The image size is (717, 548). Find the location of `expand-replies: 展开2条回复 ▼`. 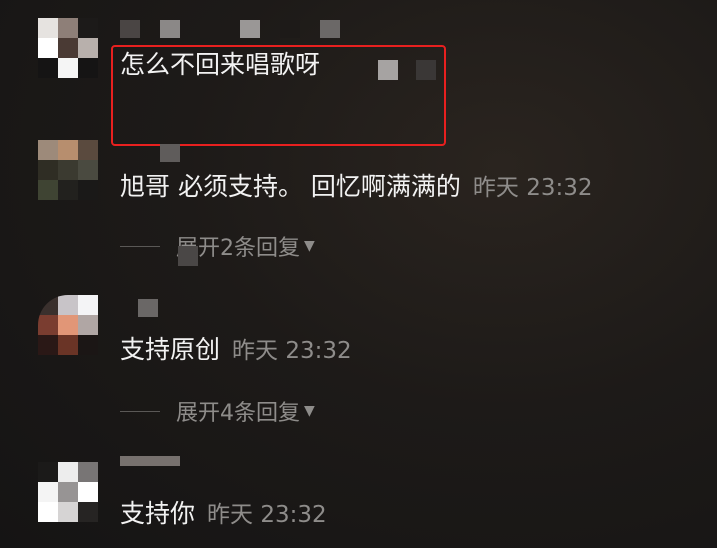

expand-replies: 展开2条回复 ▼ is located at coordinates (217, 246).